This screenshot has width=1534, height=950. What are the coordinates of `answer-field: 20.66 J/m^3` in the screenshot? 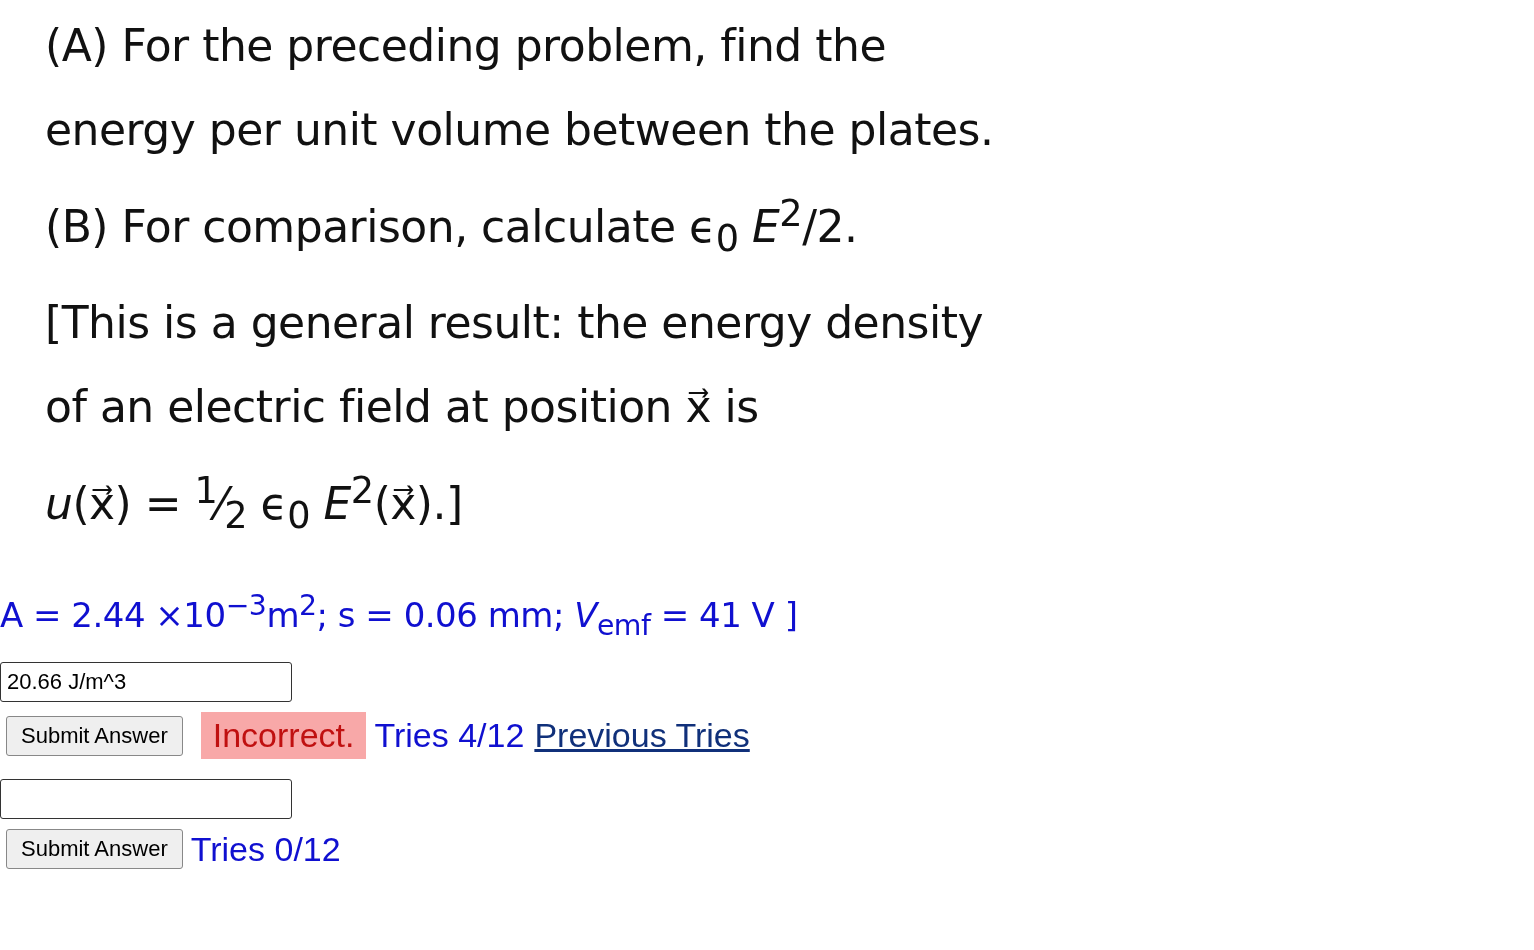 It's located at (146, 682).